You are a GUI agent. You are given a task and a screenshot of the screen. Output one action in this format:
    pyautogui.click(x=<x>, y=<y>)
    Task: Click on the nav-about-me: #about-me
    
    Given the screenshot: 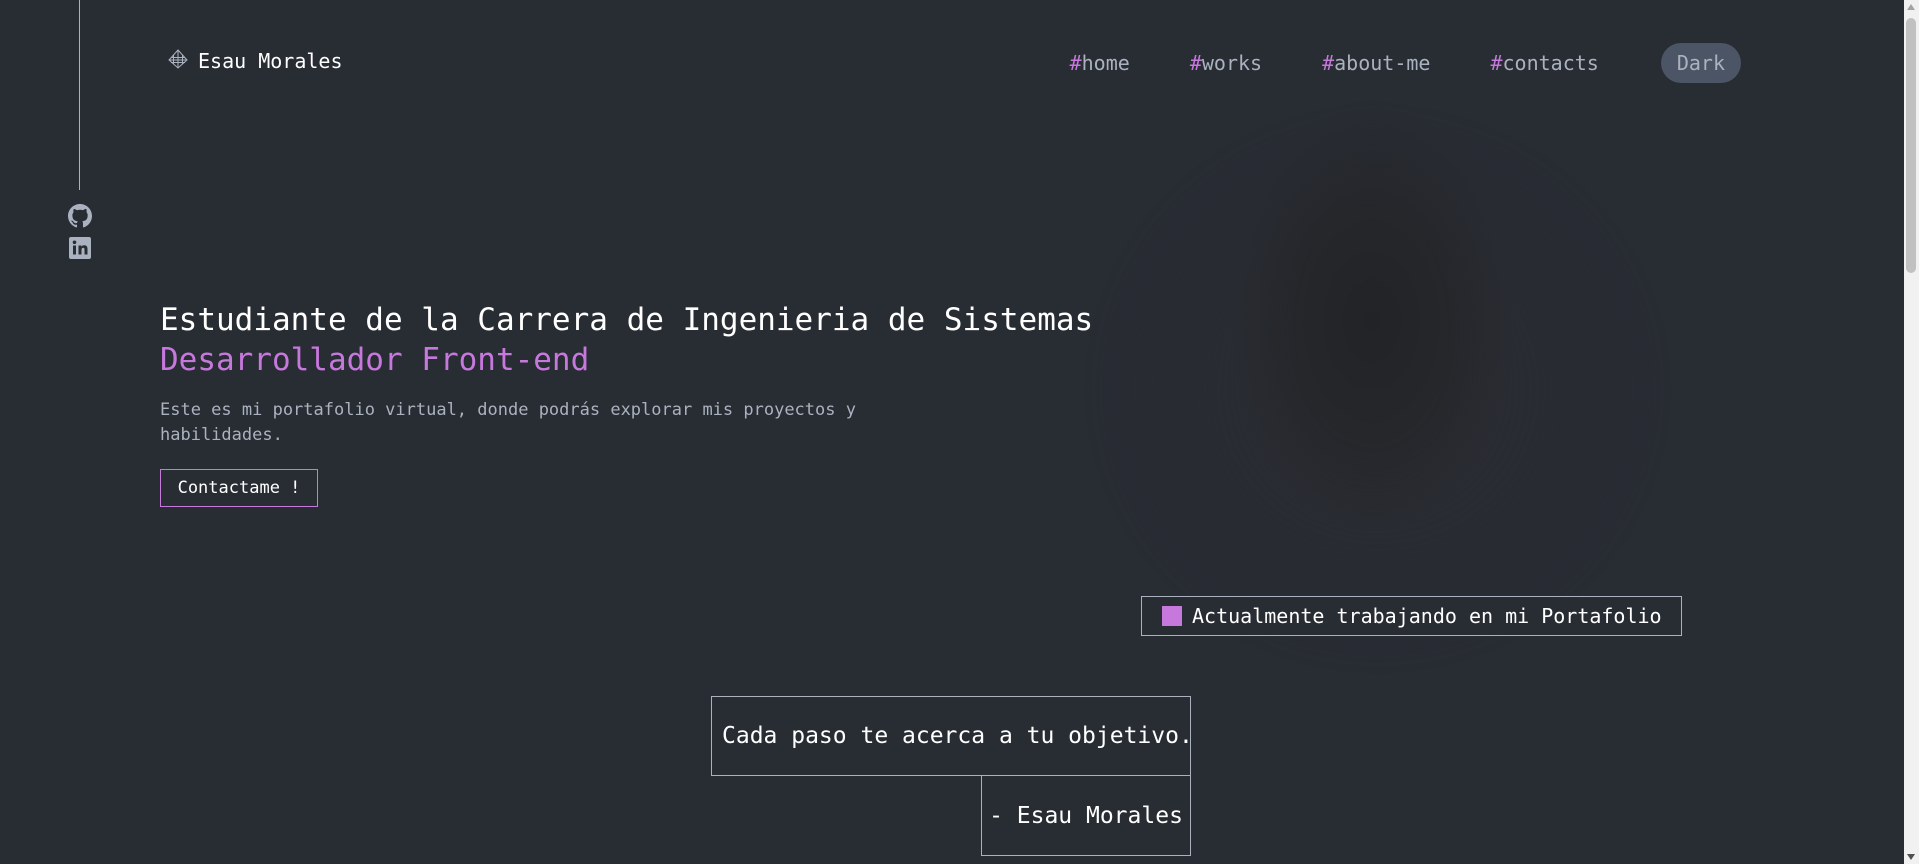 What is the action you would take?
    pyautogui.click(x=1376, y=63)
    